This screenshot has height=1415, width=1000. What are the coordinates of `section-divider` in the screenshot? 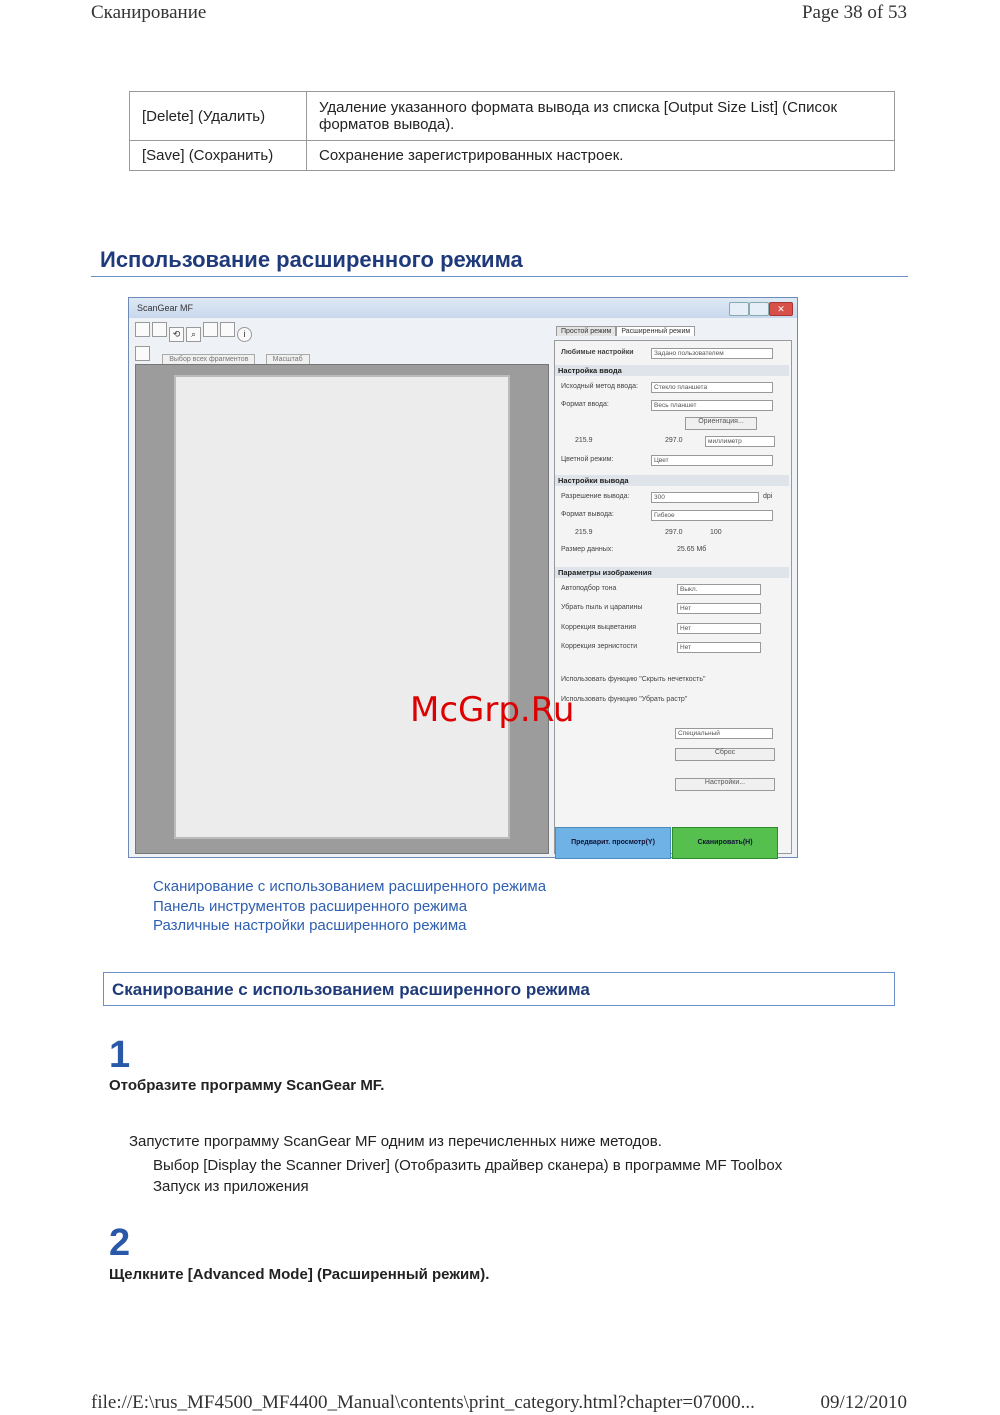 It's located at (499, 276).